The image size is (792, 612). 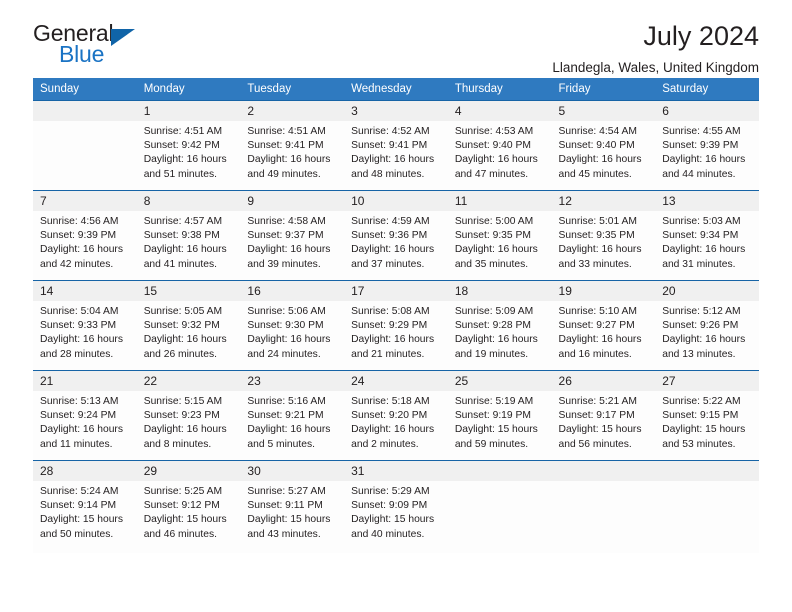 I want to click on sunset-text: Sunset: 9:29 PM, so click(x=389, y=326).